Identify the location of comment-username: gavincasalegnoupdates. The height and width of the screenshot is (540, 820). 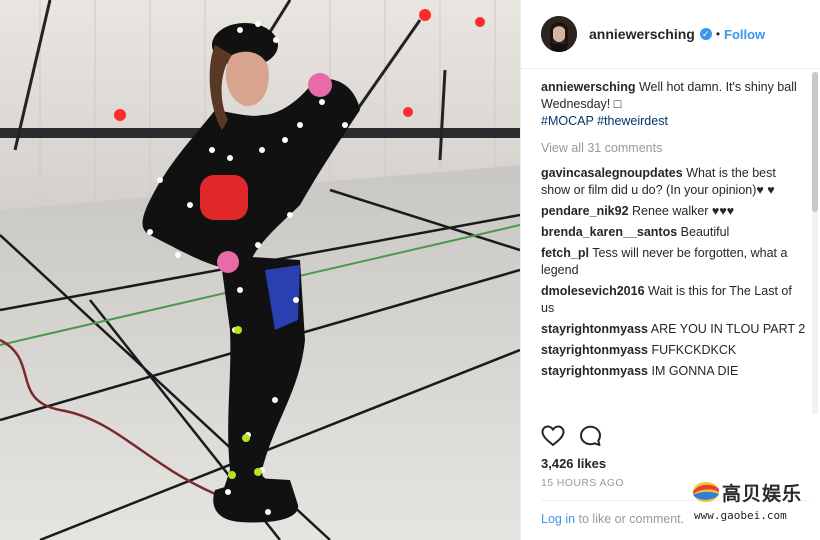
(612, 173).